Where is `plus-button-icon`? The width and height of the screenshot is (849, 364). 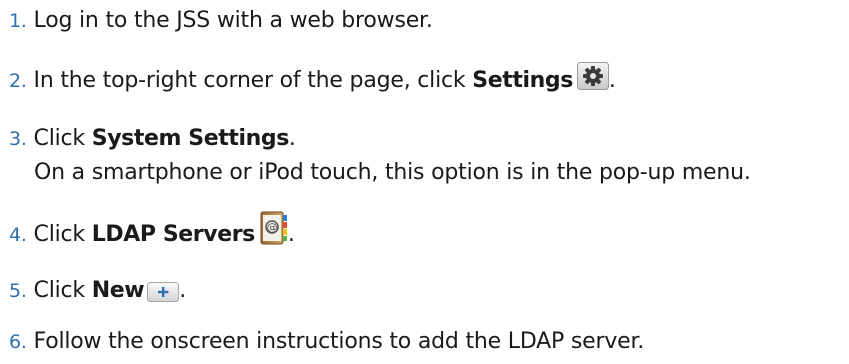 plus-button-icon is located at coordinates (163, 290).